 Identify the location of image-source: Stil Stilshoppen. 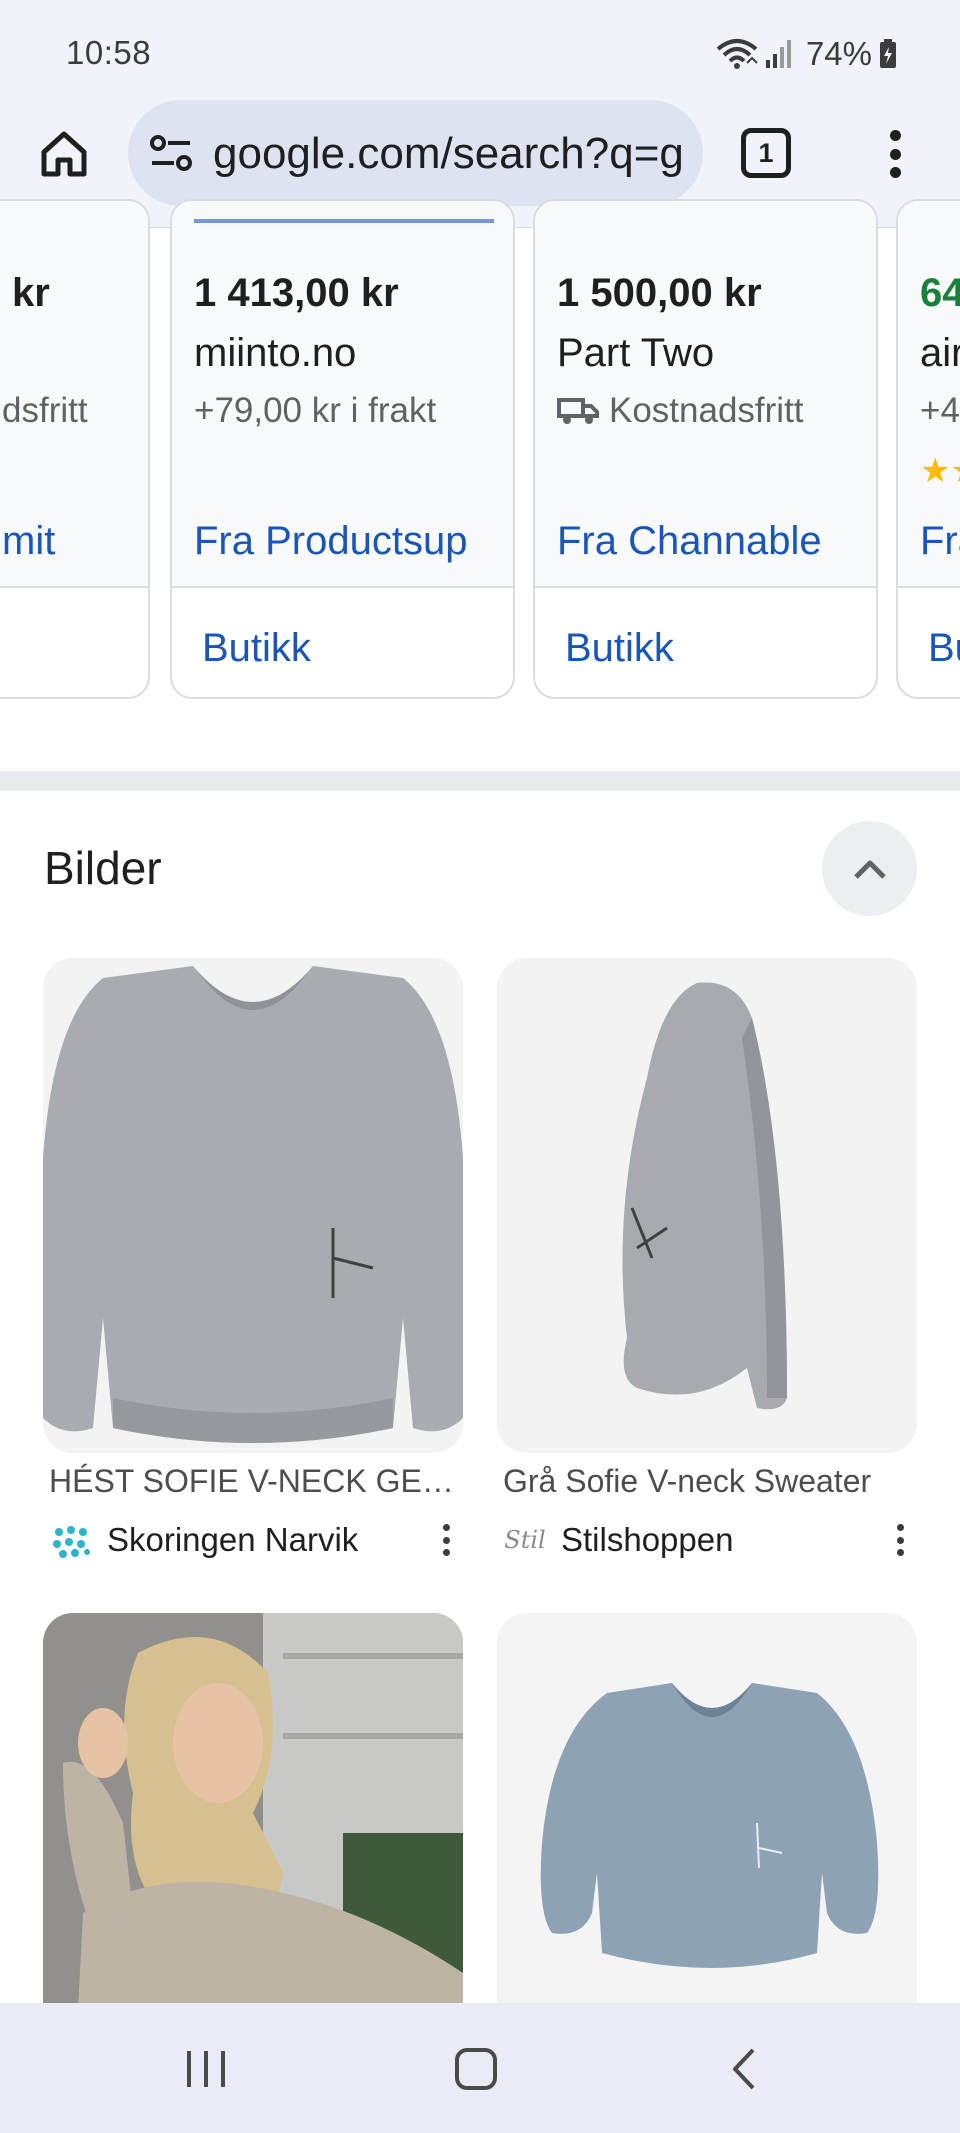
(713, 1540).